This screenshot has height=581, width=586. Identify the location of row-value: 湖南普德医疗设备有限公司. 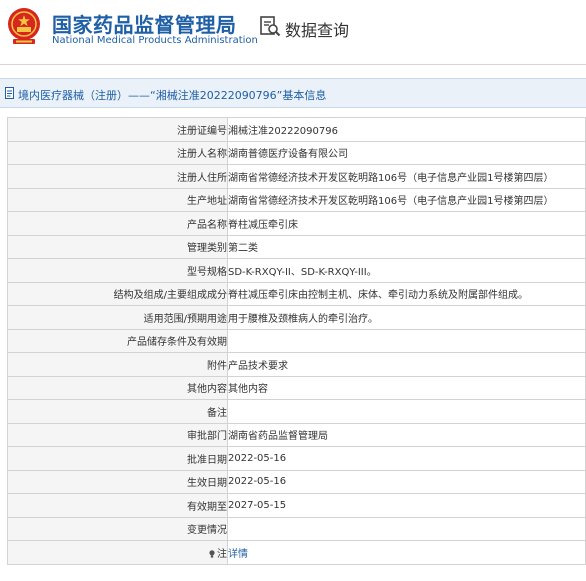
(406, 152).